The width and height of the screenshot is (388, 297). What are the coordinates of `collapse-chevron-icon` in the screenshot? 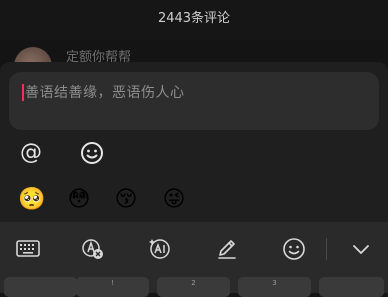 It's located at (361, 249).